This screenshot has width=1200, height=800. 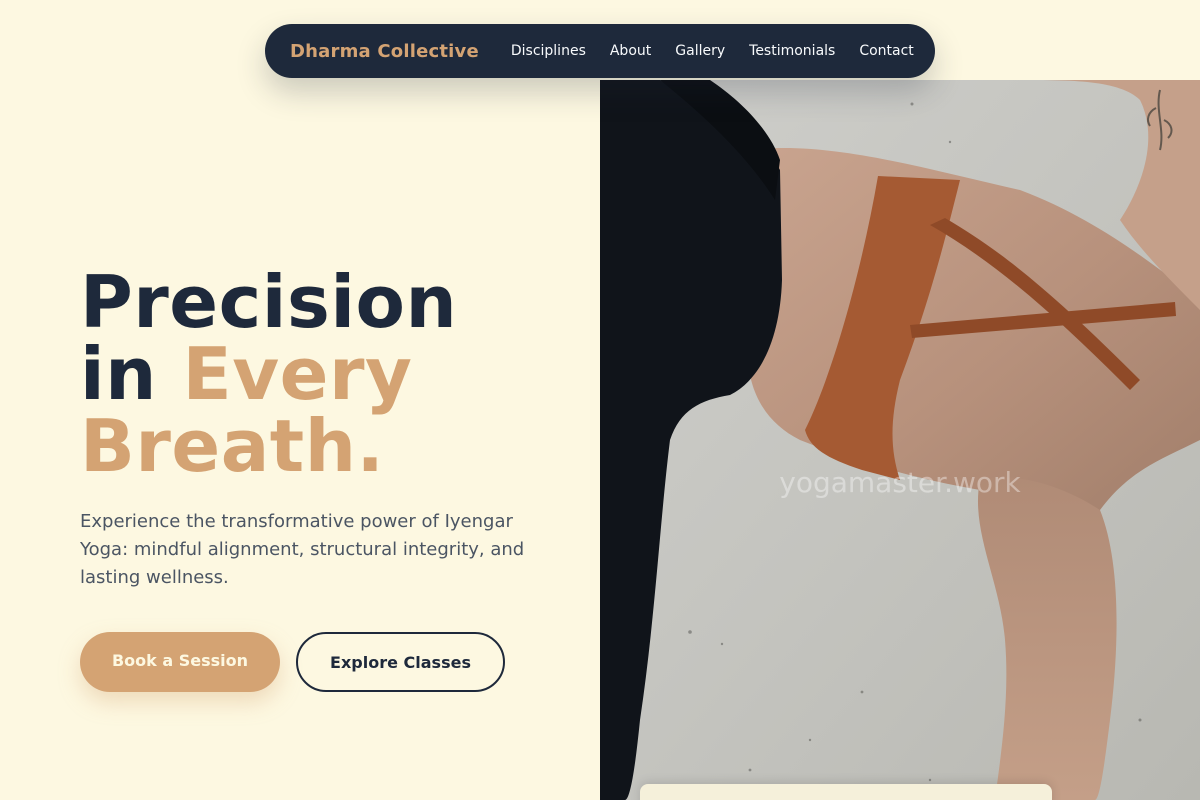 I want to click on image-watermark: yogamaster.work, so click(x=900, y=482).